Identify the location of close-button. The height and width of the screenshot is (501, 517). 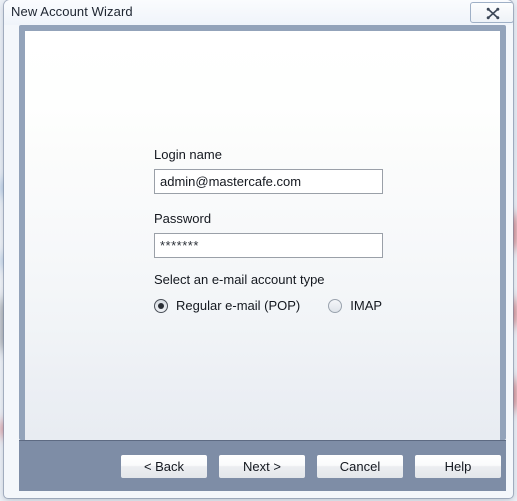
(491, 12).